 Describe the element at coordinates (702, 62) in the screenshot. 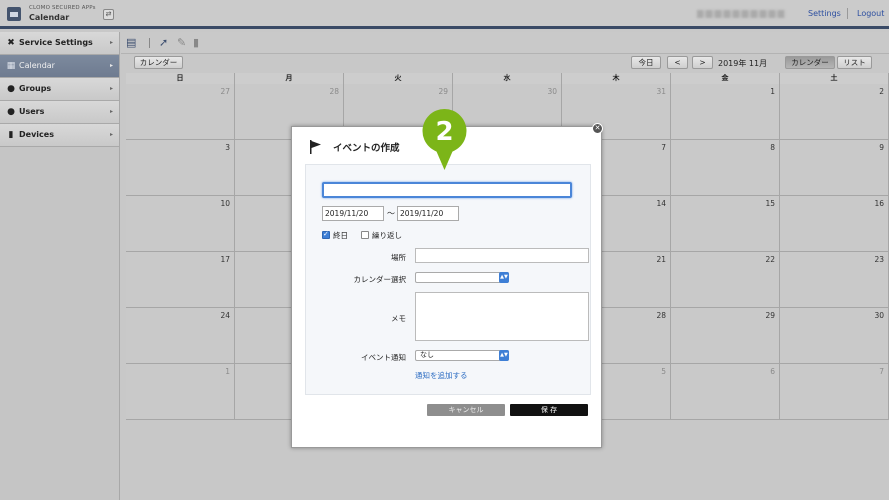

I see `next-month-button: >` at that location.